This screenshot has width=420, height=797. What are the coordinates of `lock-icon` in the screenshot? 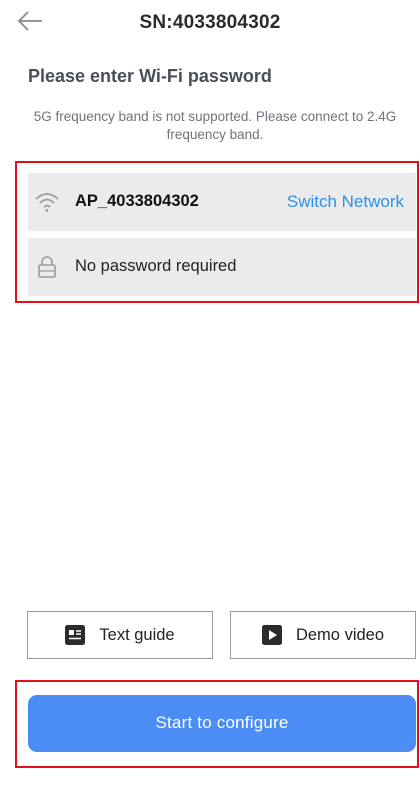 It's located at (47, 267).